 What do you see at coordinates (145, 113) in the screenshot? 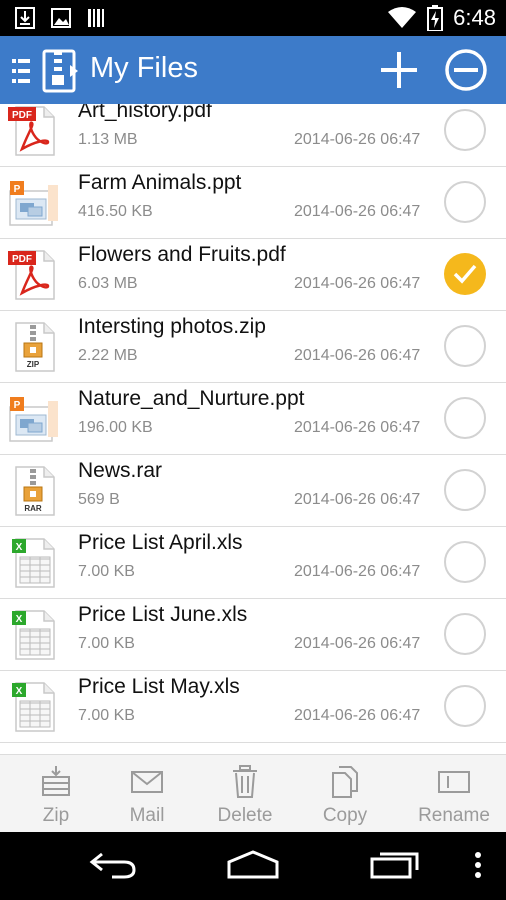
I see `file-name: Art_history.pdf` at bounding box center [145, 113].